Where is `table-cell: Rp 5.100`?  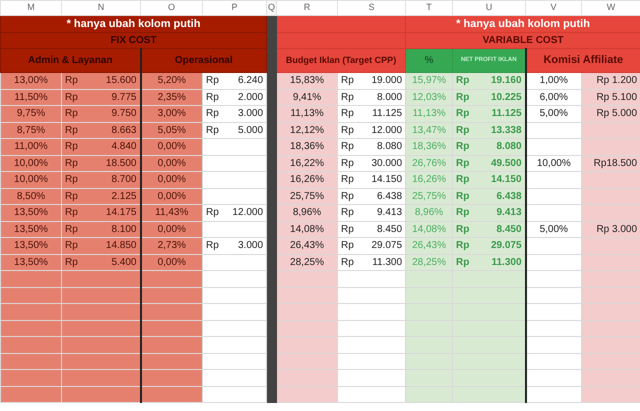
table-cell: Rp 5.100 is located at coordinates (611, 97).